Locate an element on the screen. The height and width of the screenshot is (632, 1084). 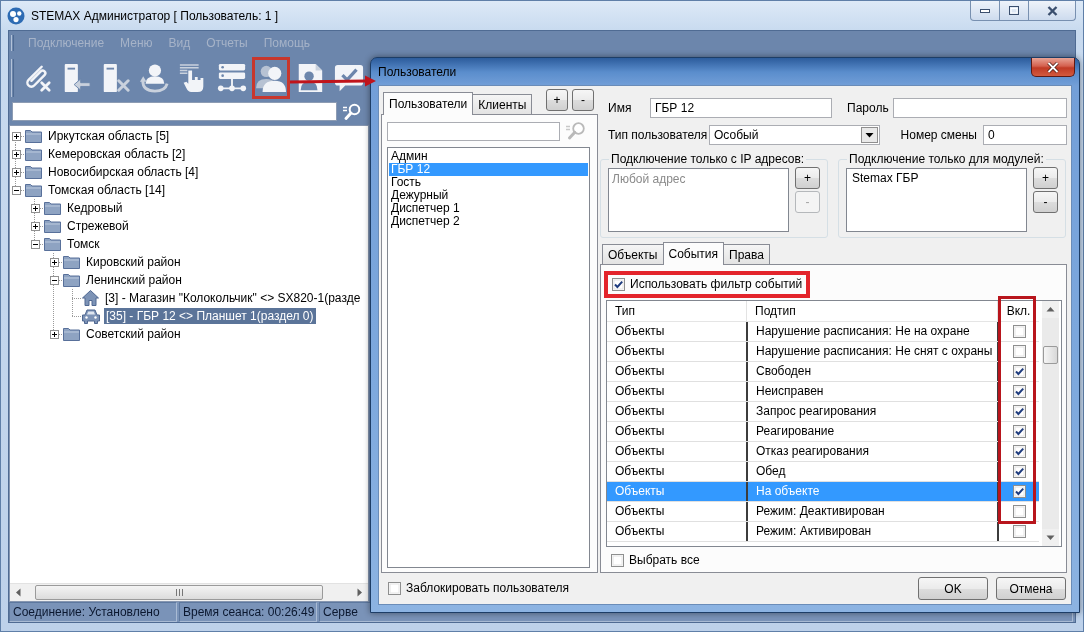
search-icon is located at coordinates (352, 111).